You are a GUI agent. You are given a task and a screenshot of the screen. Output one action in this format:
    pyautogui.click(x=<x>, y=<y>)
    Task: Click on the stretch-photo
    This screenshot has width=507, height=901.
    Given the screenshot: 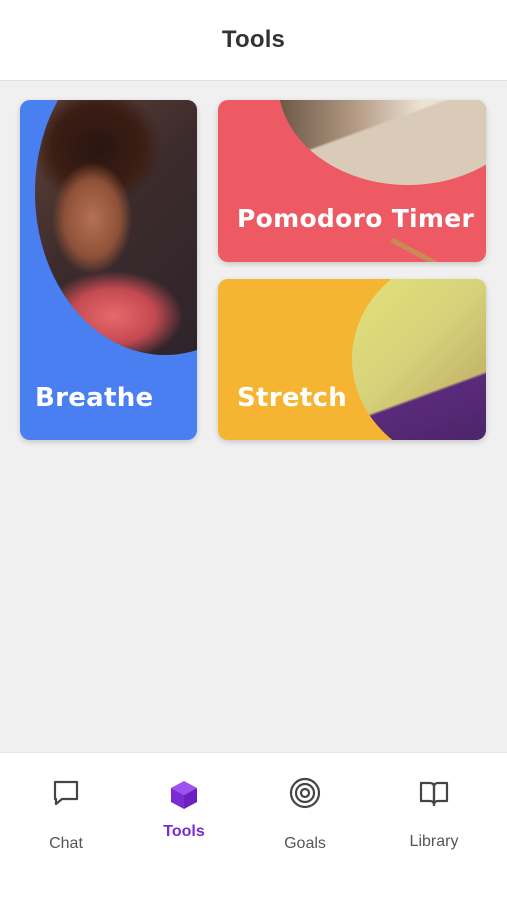 What is the action you would take?
    pyautogui.click(x=419, y=359)
    